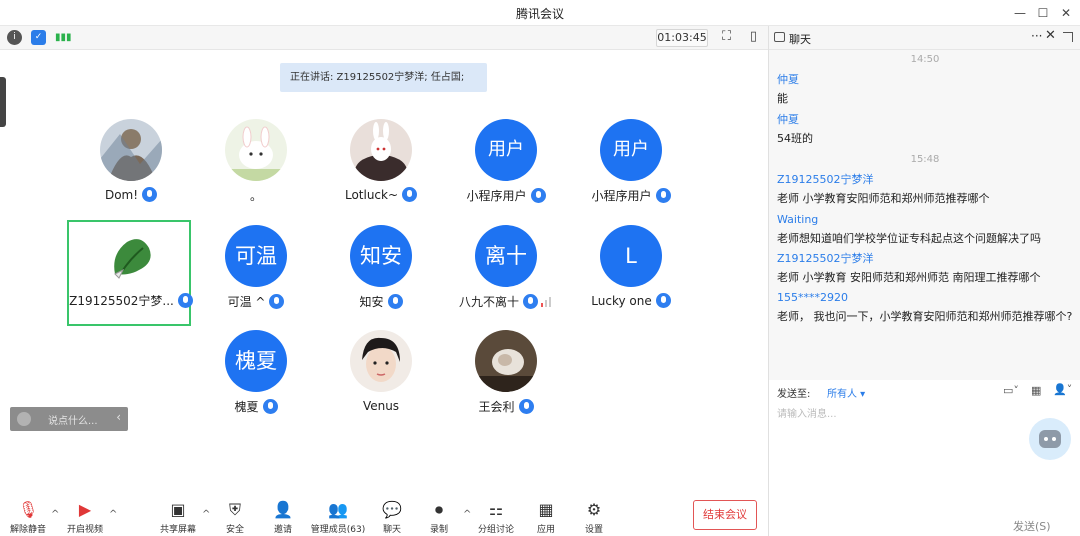  What do you see at coordinates (631, 256) in the screenshot?
I see `avatar: L` at bounding box center [631, 256].